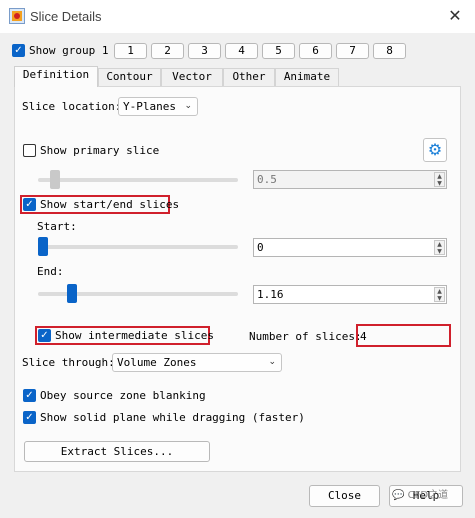  I want to click on app-icon, so click(17, 16).